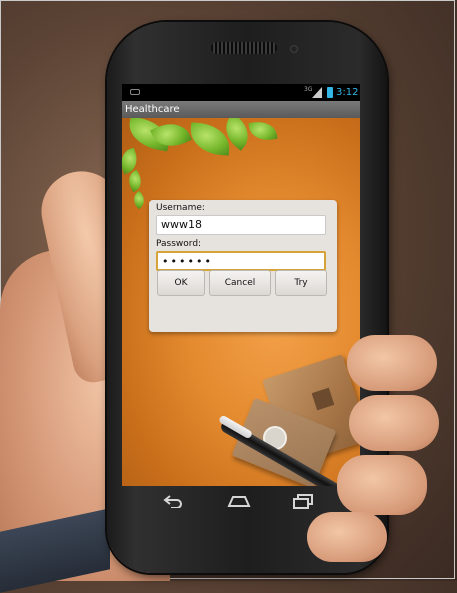 The height and width of the screenshot is (593, 457). Describe the element at coordinates (304, 501) in the screenshot. I see `recent-apps-icon` at that location.